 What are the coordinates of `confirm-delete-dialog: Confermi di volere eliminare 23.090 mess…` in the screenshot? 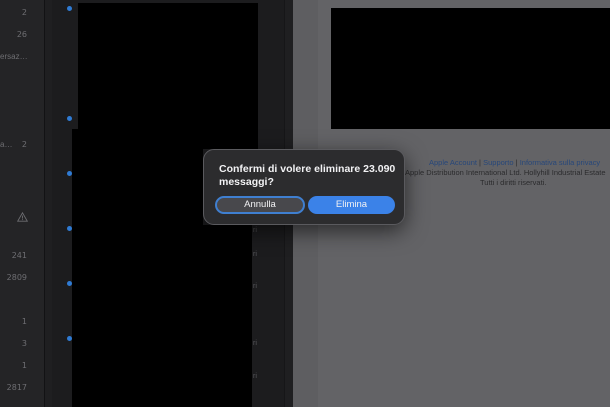 It's located at (304, 187).